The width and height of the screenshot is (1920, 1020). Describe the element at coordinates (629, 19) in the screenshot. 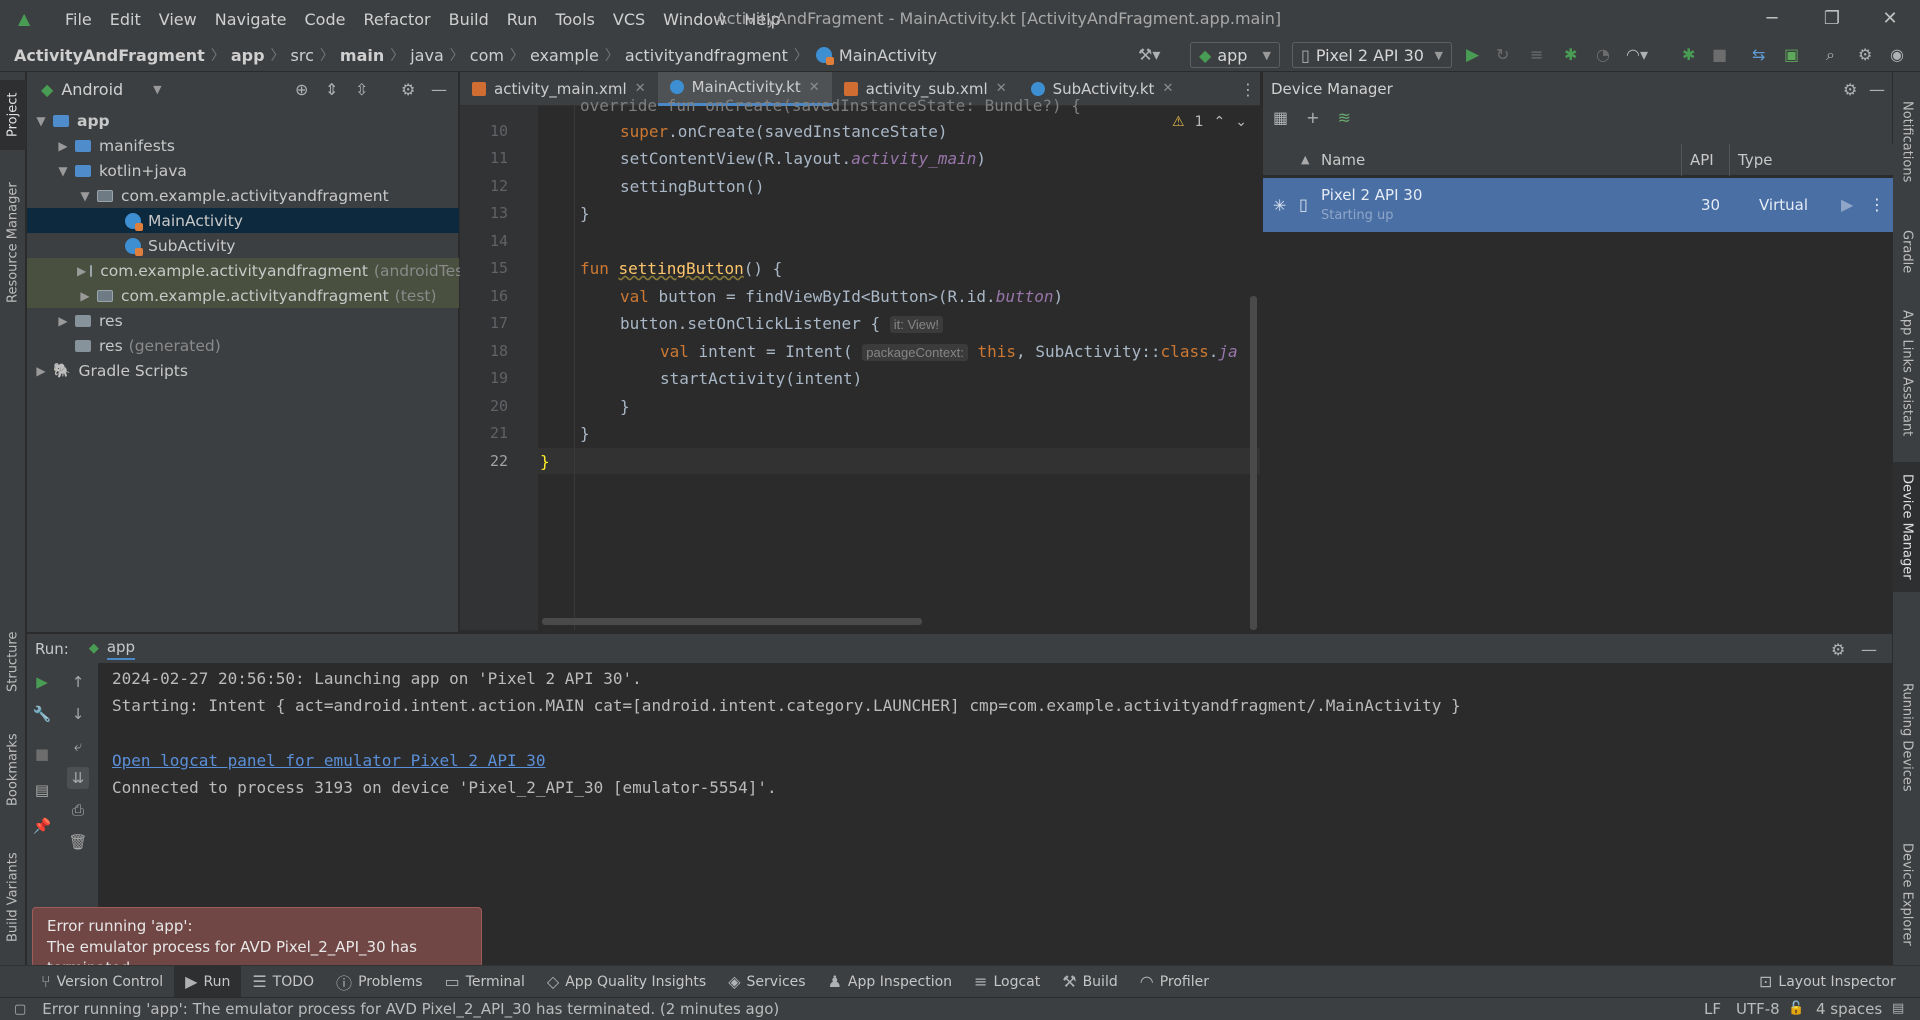

I see `menu-vcs: VCS` at that location.